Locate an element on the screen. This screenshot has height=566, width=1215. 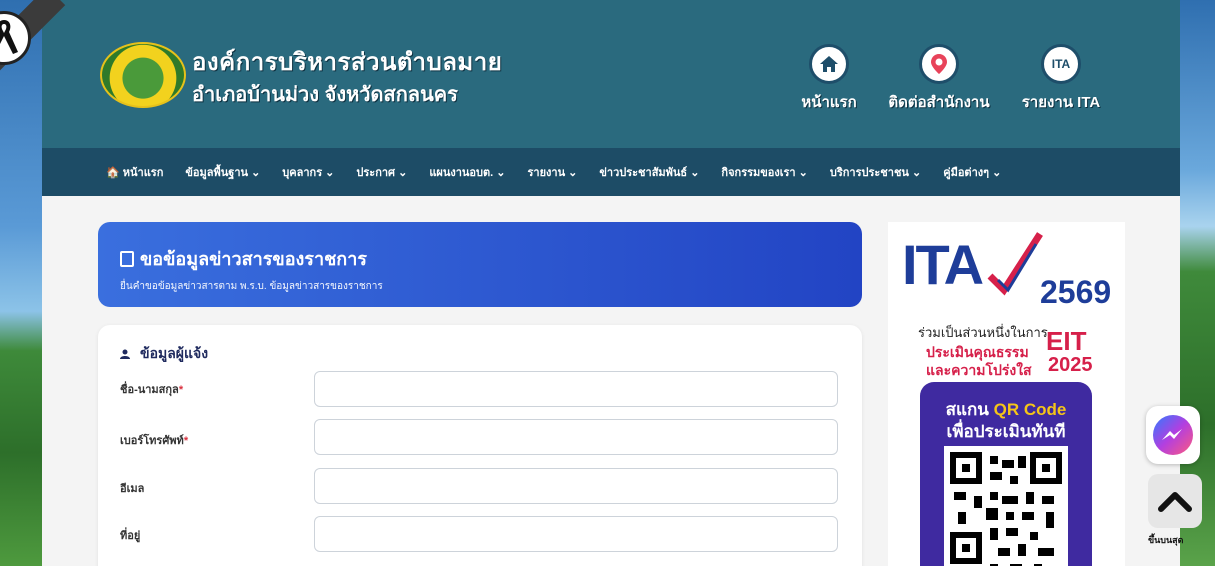
header-link-ita-label: รายงาน ITA is located at coordinates (1061, 102).